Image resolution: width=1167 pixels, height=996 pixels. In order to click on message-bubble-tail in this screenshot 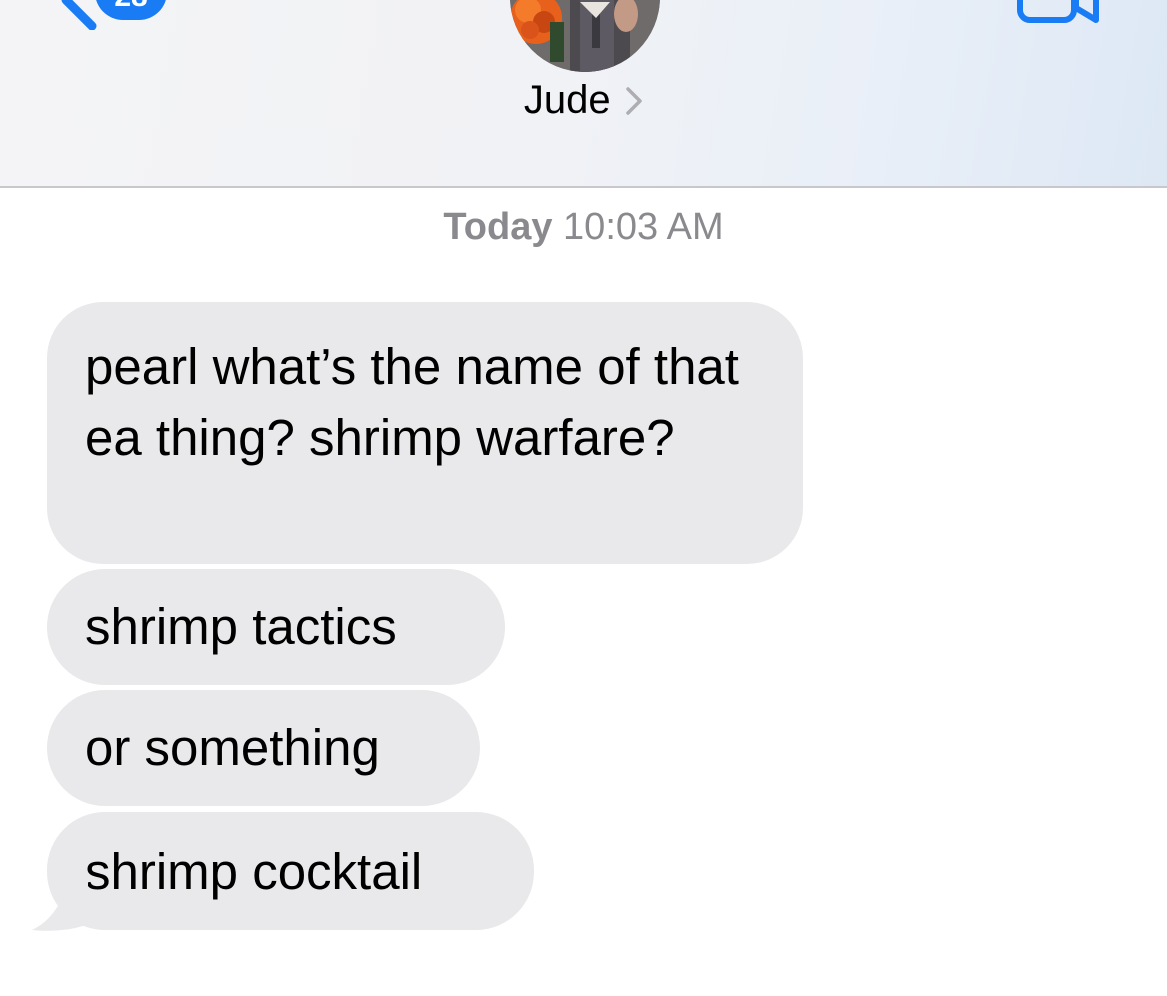, I will do `click(60, 905)`.